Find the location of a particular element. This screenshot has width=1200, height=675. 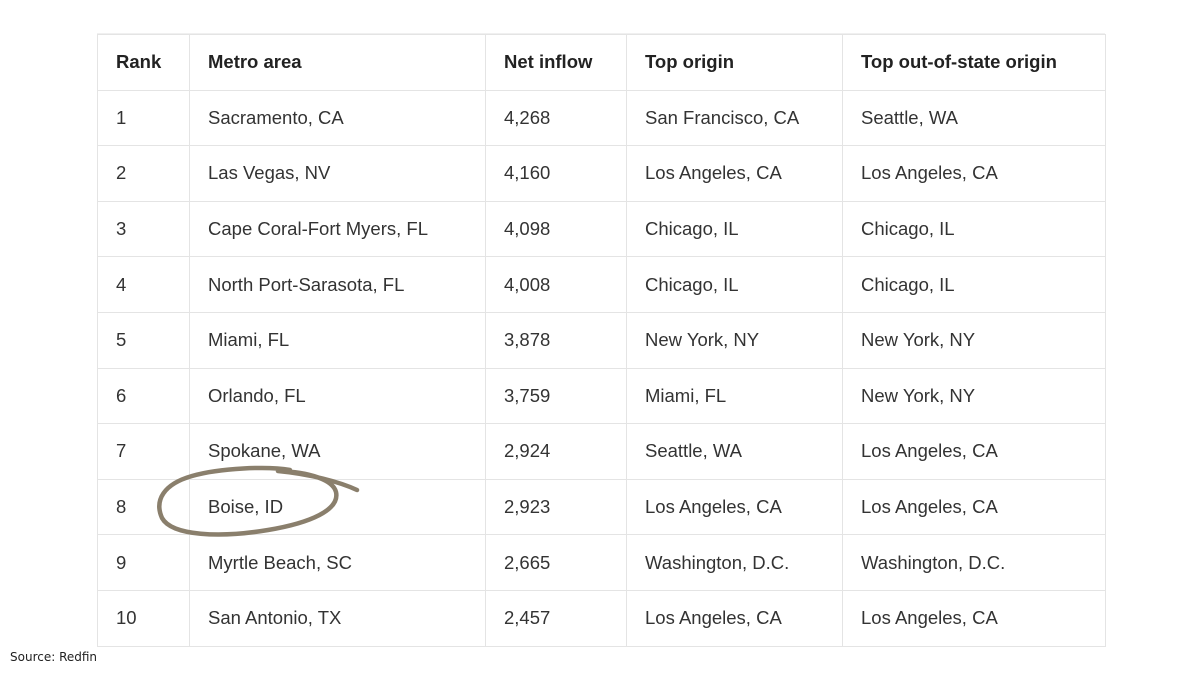

cell-metro-area: North Port-Sarasota, FL is located at coordinates (337, 284).